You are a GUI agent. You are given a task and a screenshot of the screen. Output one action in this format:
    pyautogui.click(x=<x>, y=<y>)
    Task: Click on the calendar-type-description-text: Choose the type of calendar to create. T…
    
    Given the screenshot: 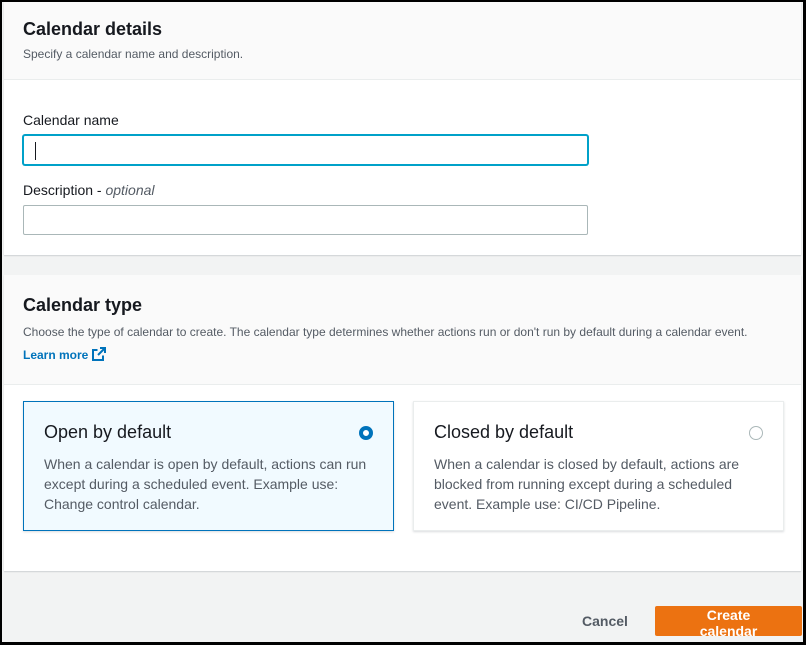 What is the action you would take?
    pyautogui.click(x=385, y=332)
    